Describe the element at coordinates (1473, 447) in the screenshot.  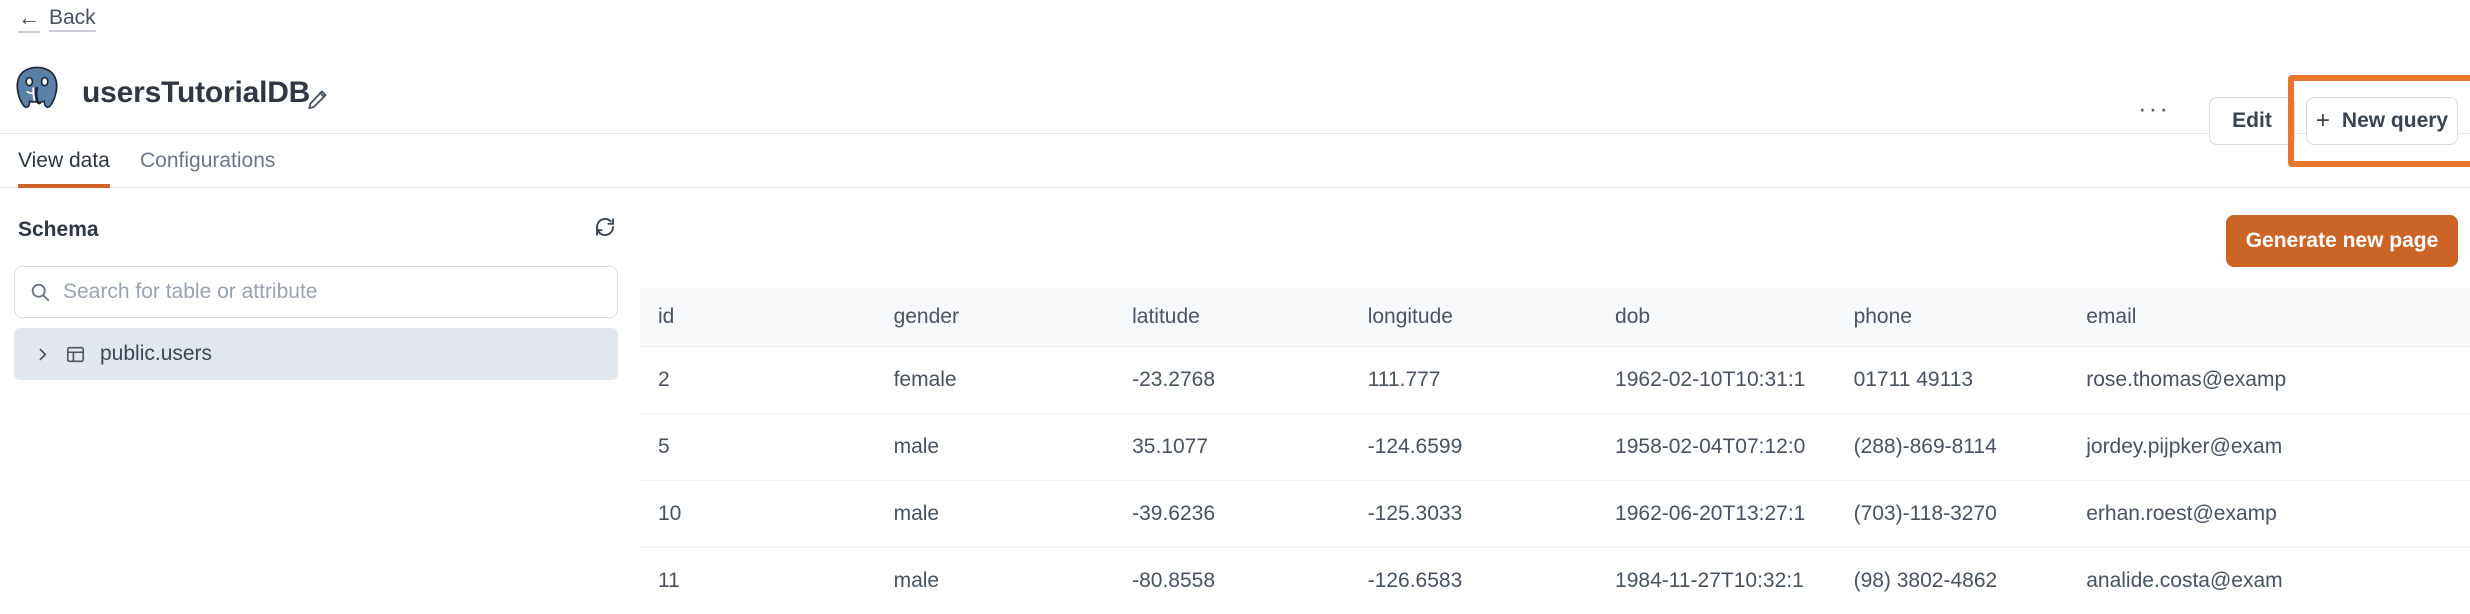
I see `cell-longitude: -124.6599` at that location.